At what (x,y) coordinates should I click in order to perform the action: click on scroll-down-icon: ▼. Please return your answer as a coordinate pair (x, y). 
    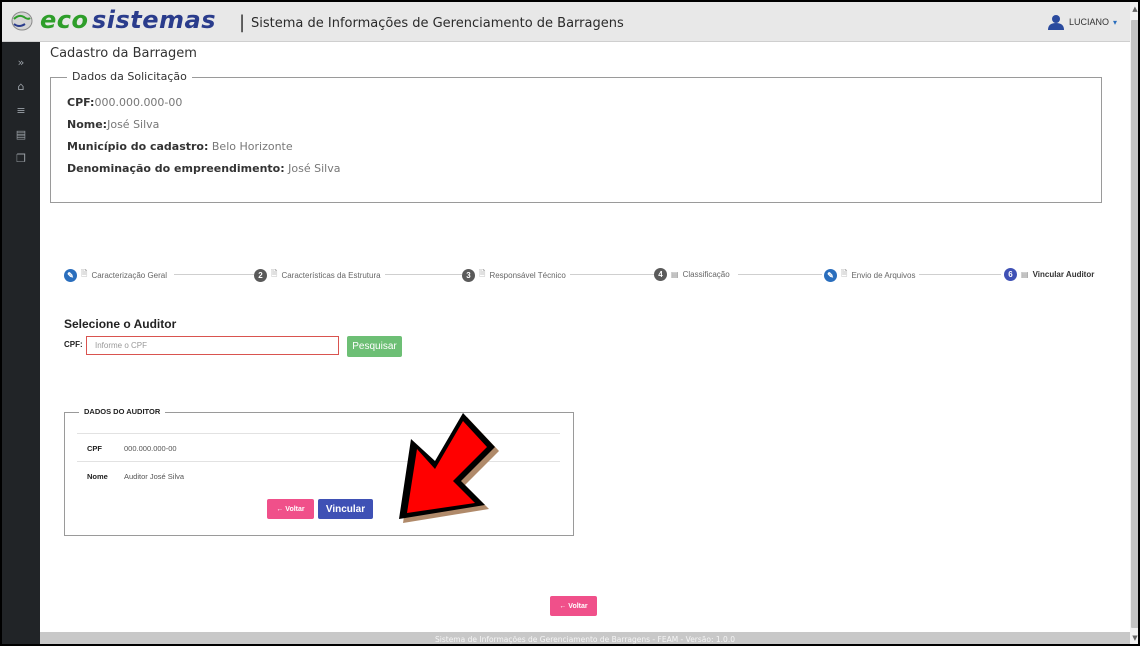
    Looking at the image, I should click on (1134, 638).